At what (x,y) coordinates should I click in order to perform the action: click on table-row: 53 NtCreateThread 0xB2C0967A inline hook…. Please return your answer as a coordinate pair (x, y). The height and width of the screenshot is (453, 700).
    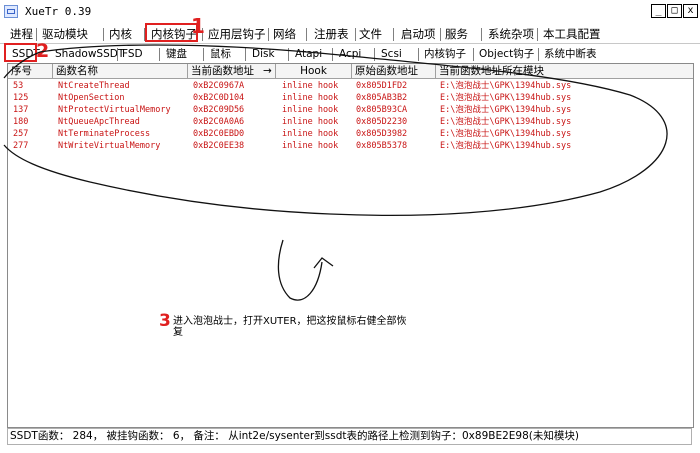
    Looking at the image, I should click on (350, 86).